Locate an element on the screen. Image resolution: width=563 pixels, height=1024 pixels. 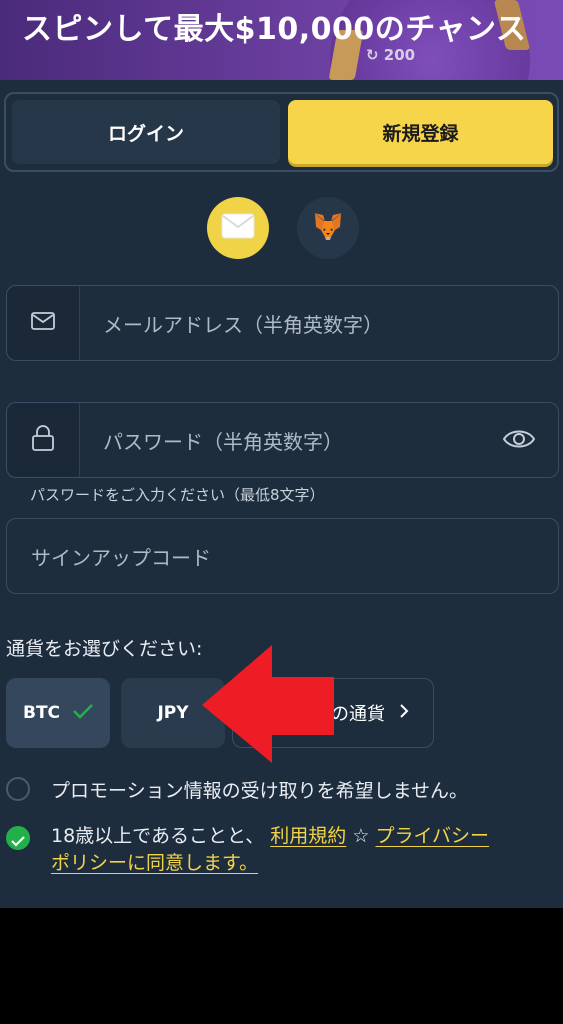
promo-banner: スピンして最大$10,000のチャンス ↻ 200 is located at coordinates (281, 40).